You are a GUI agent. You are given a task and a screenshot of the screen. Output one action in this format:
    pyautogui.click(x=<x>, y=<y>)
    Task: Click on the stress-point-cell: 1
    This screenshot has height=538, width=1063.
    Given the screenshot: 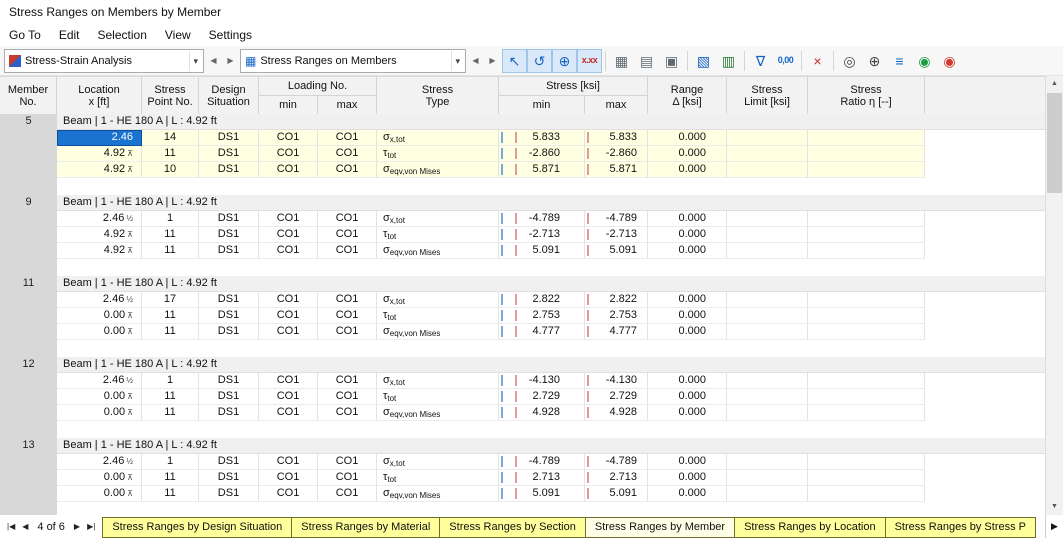 What is the action you would take?
    pyautogui.click(x=170, y=219)
    